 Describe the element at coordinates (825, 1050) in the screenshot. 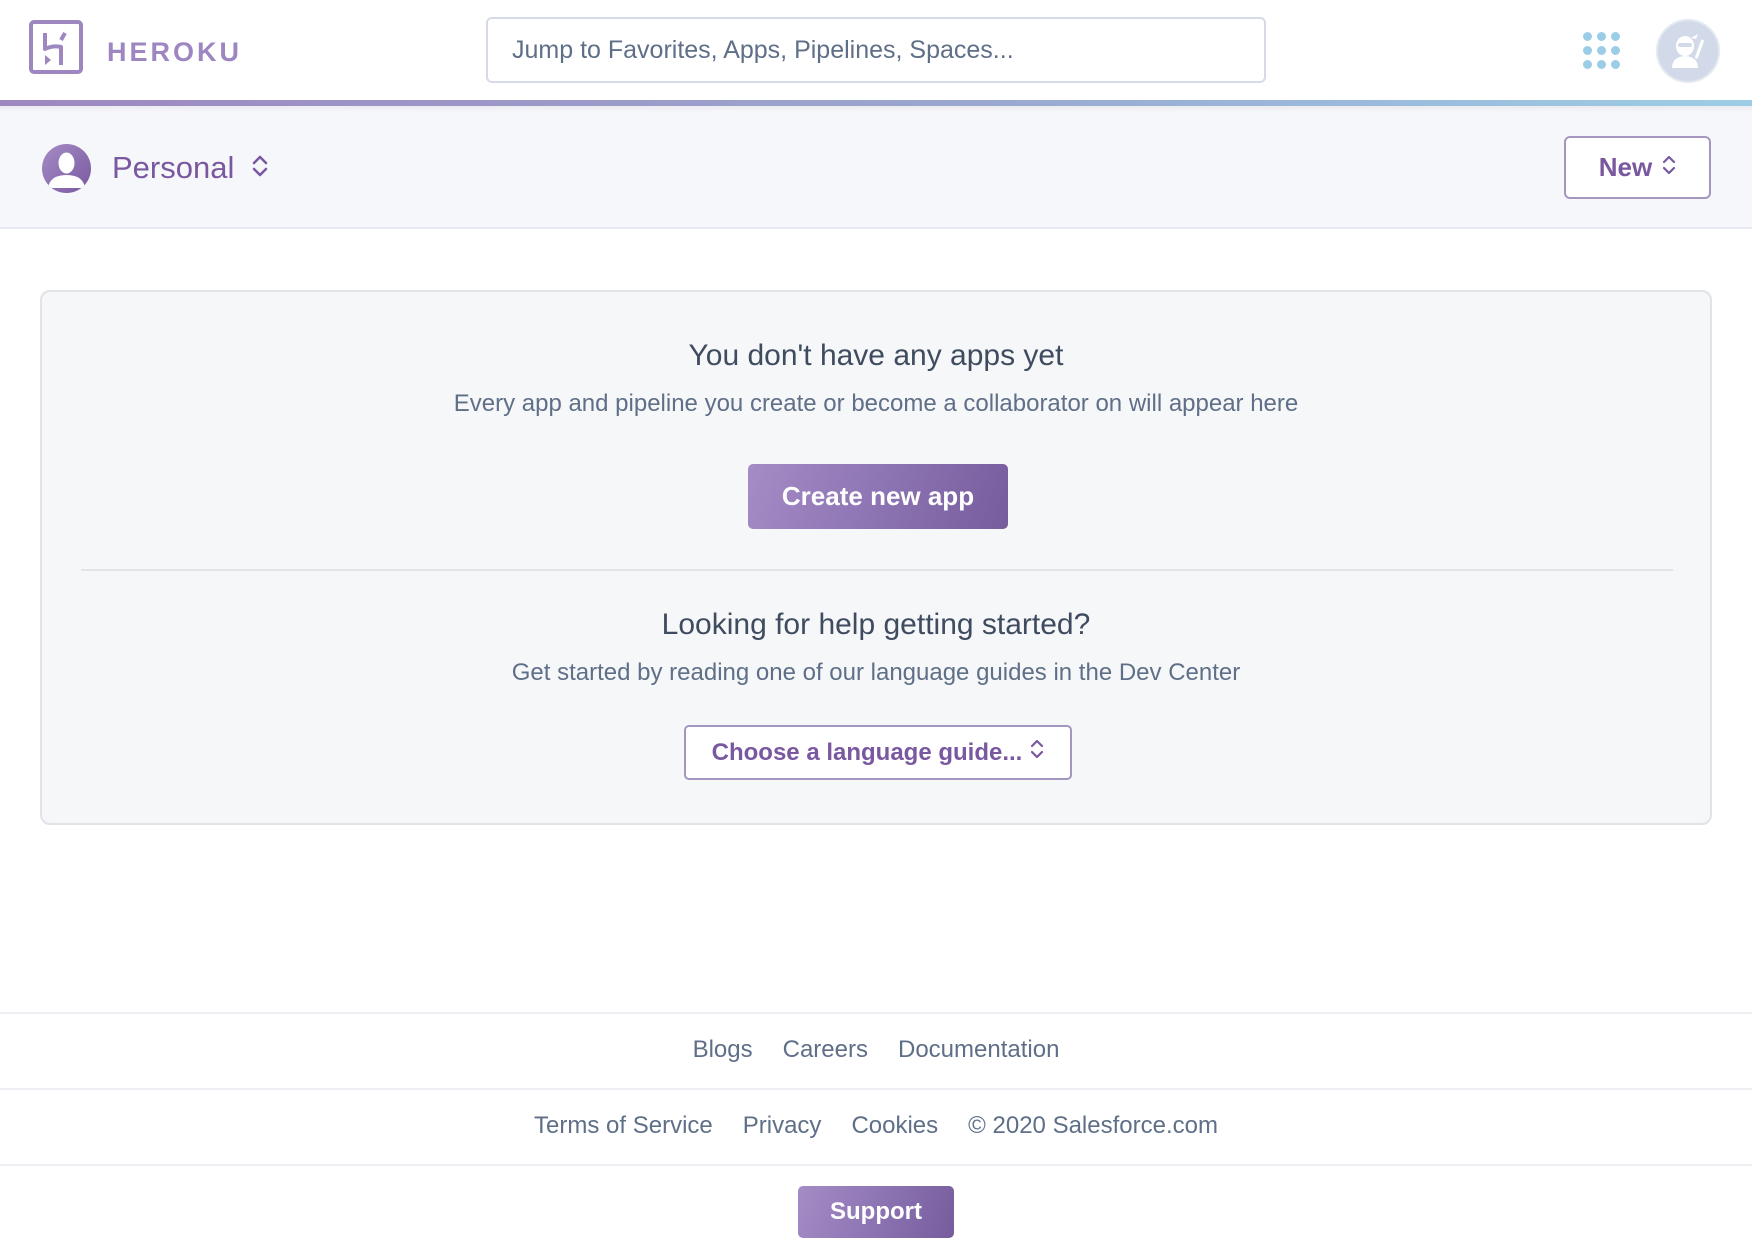

I see `footer-link-careers: Careers` at that location.